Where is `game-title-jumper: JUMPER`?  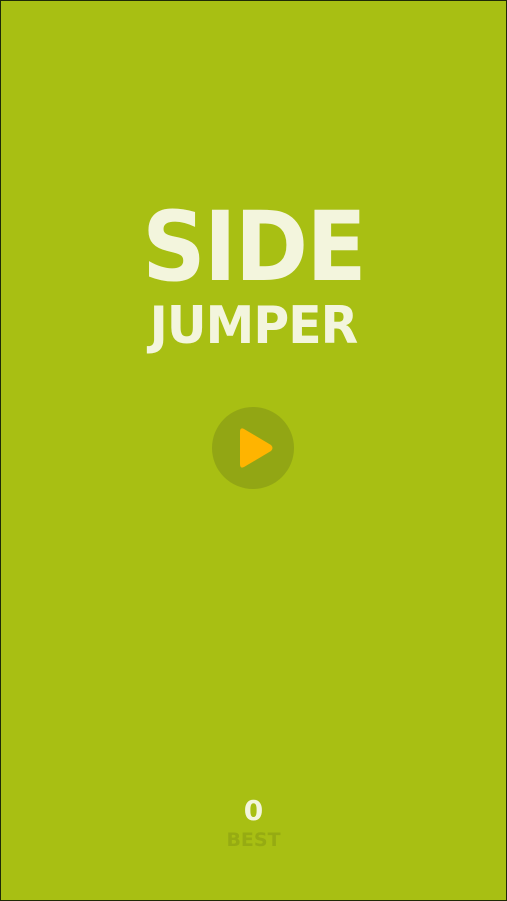 game-title-jumper: JUMPER is located at coordinates (254, 326).